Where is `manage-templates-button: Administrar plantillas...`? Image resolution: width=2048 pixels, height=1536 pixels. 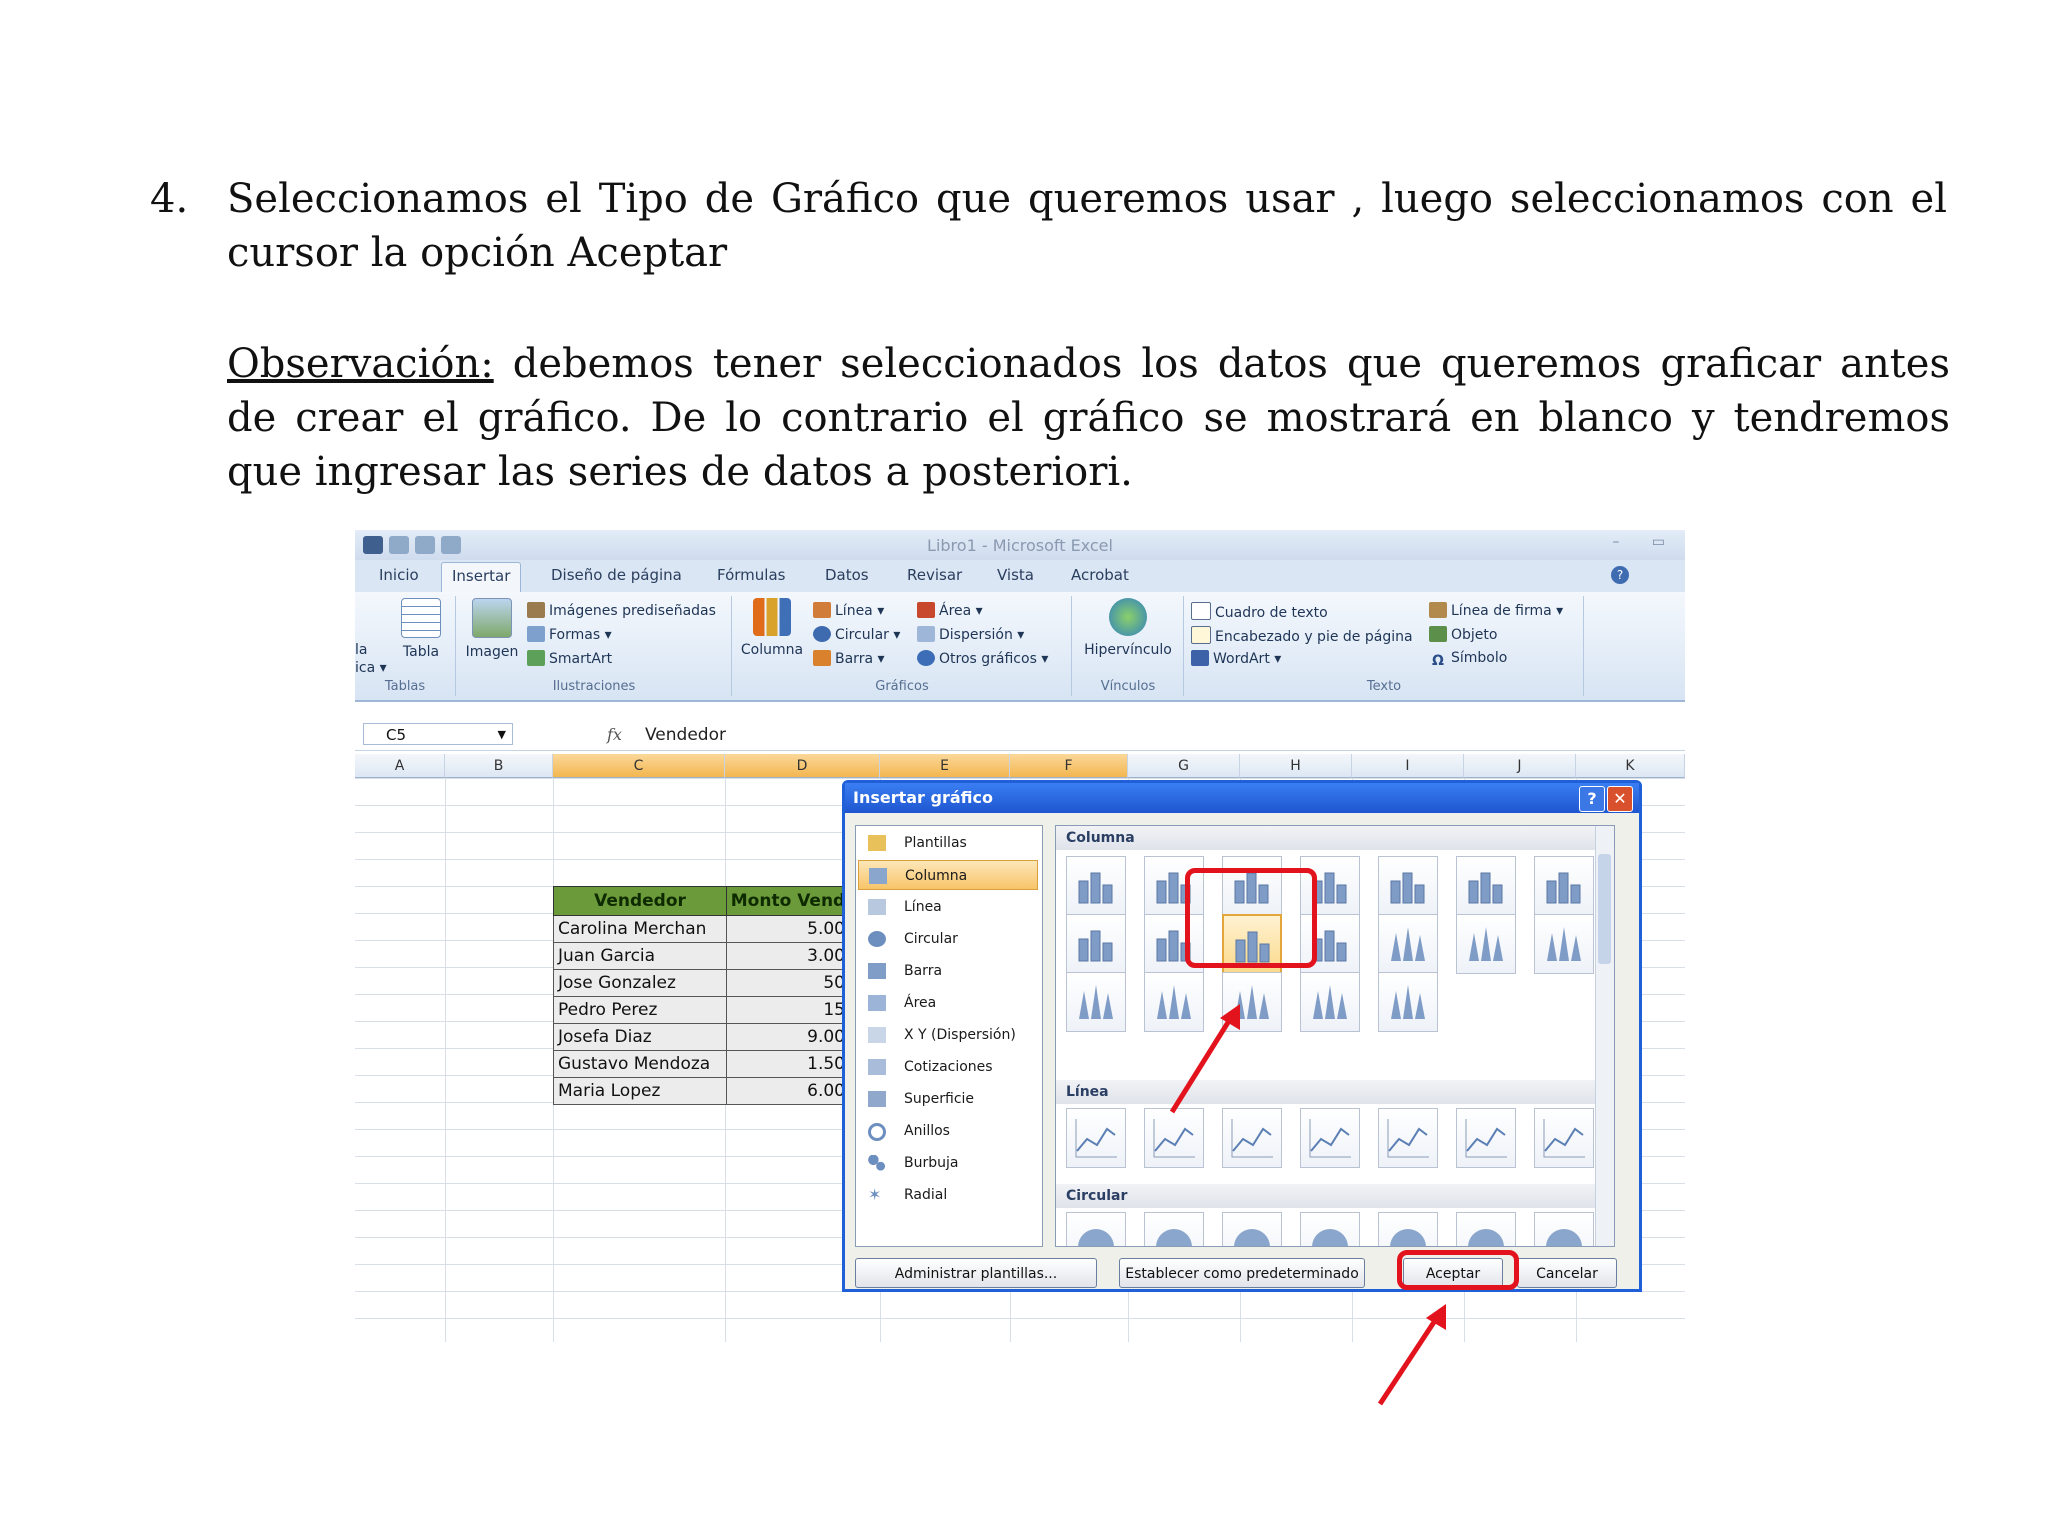
manage-templates-button: Administrar plantillas... is located at coordinates (976, 1273).